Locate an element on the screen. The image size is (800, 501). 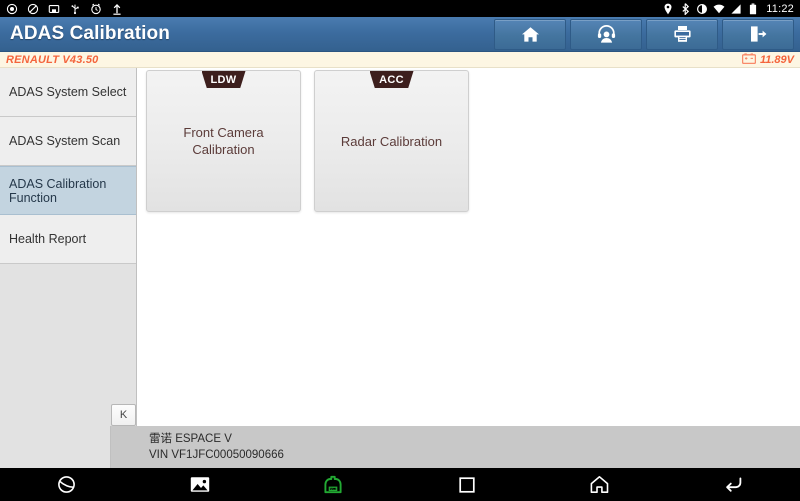
upload-icon is located at coordinates (117, 9).